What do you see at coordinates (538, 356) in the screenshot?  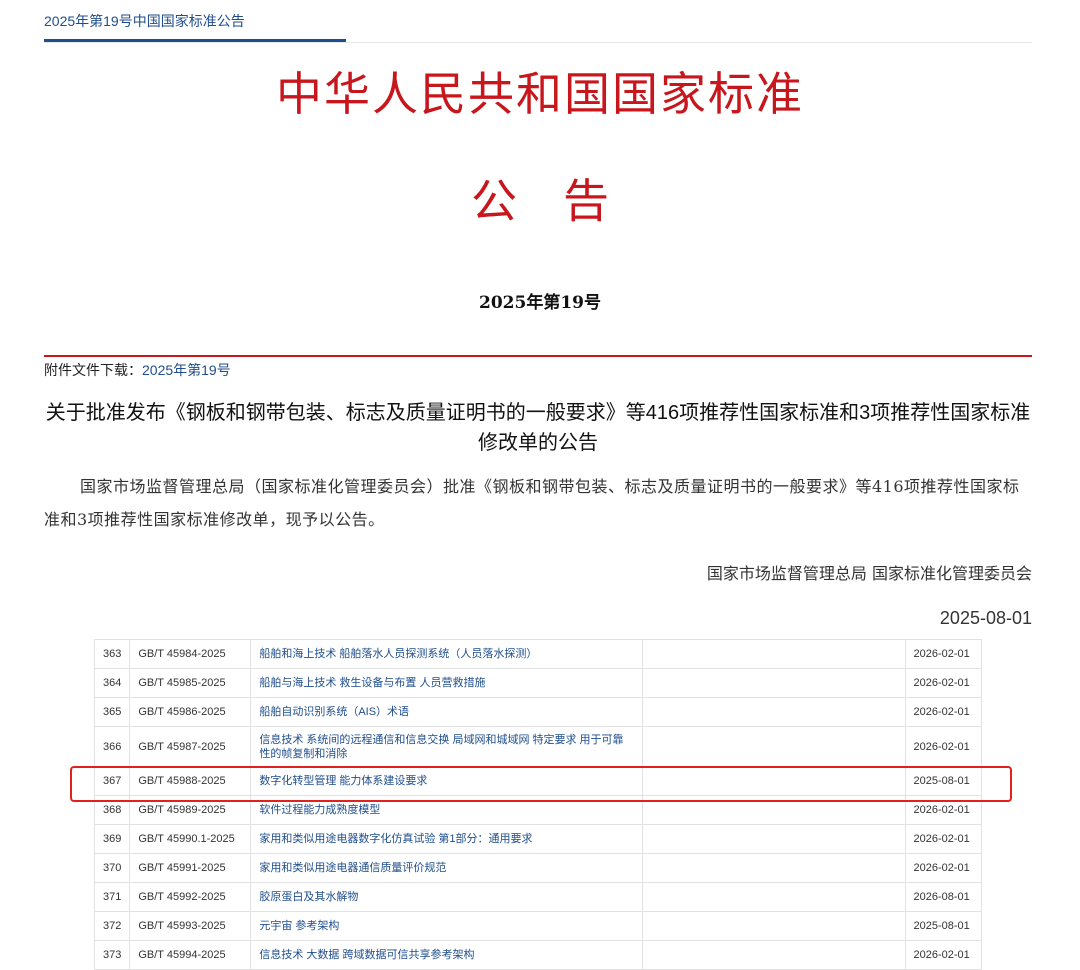 I see `divider` at bounding box center [538, 356].